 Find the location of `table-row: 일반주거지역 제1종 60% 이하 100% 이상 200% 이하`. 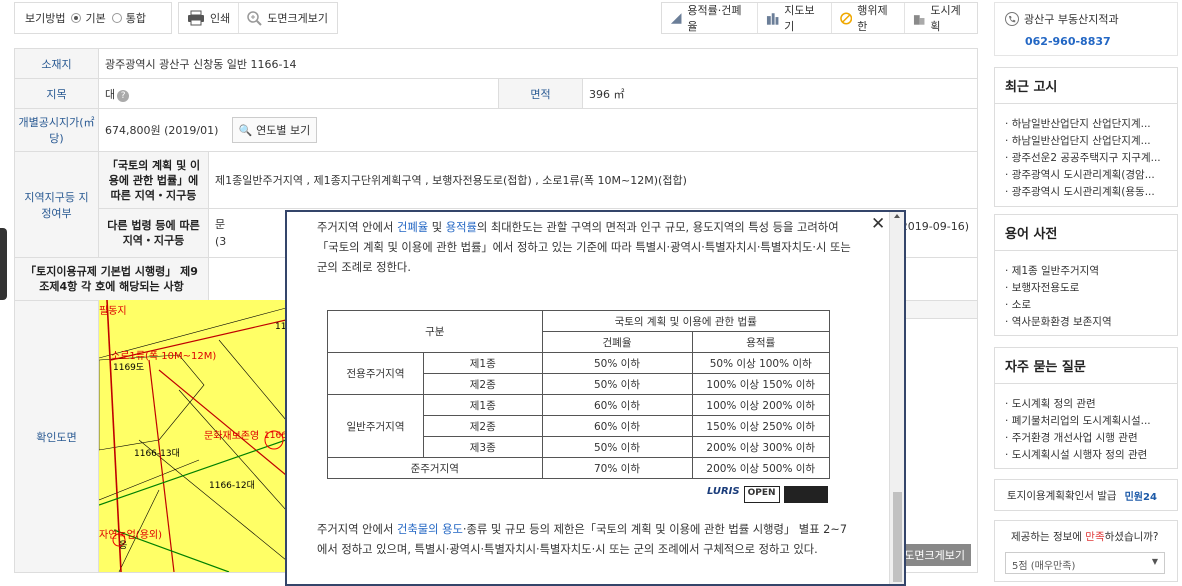

table-row: 일반주거지역 제1종 60% 이하 100% 이상 200% 이하 is located at coordinates (578, 426).